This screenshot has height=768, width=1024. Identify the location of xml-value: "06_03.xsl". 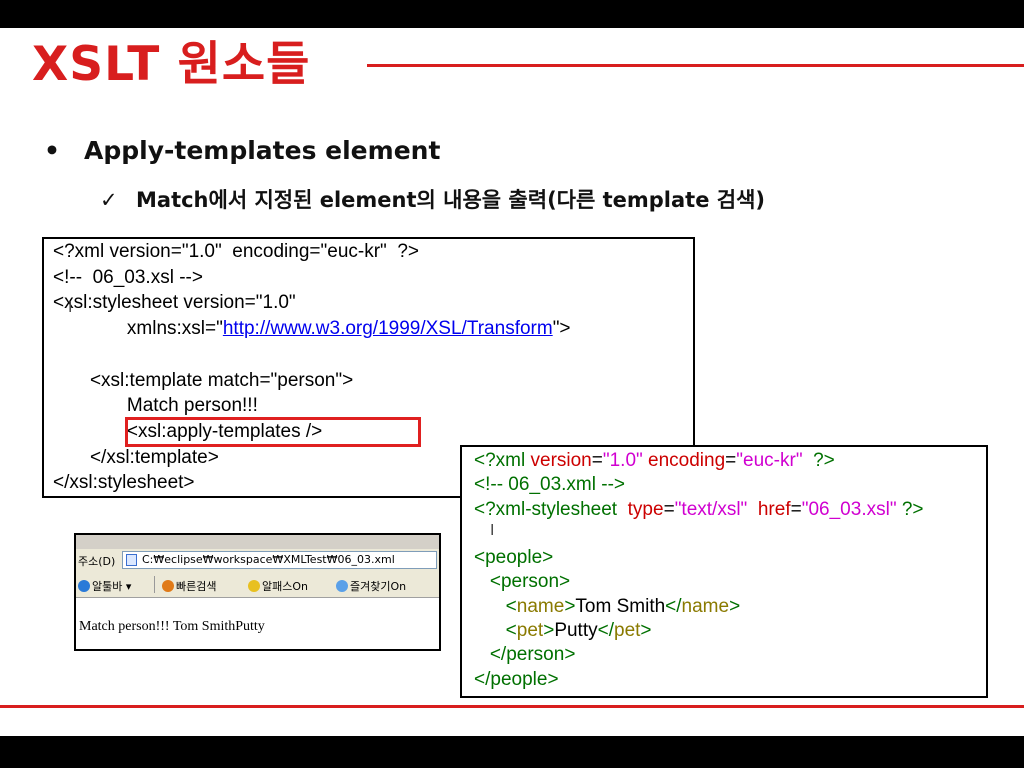
(849, 509).